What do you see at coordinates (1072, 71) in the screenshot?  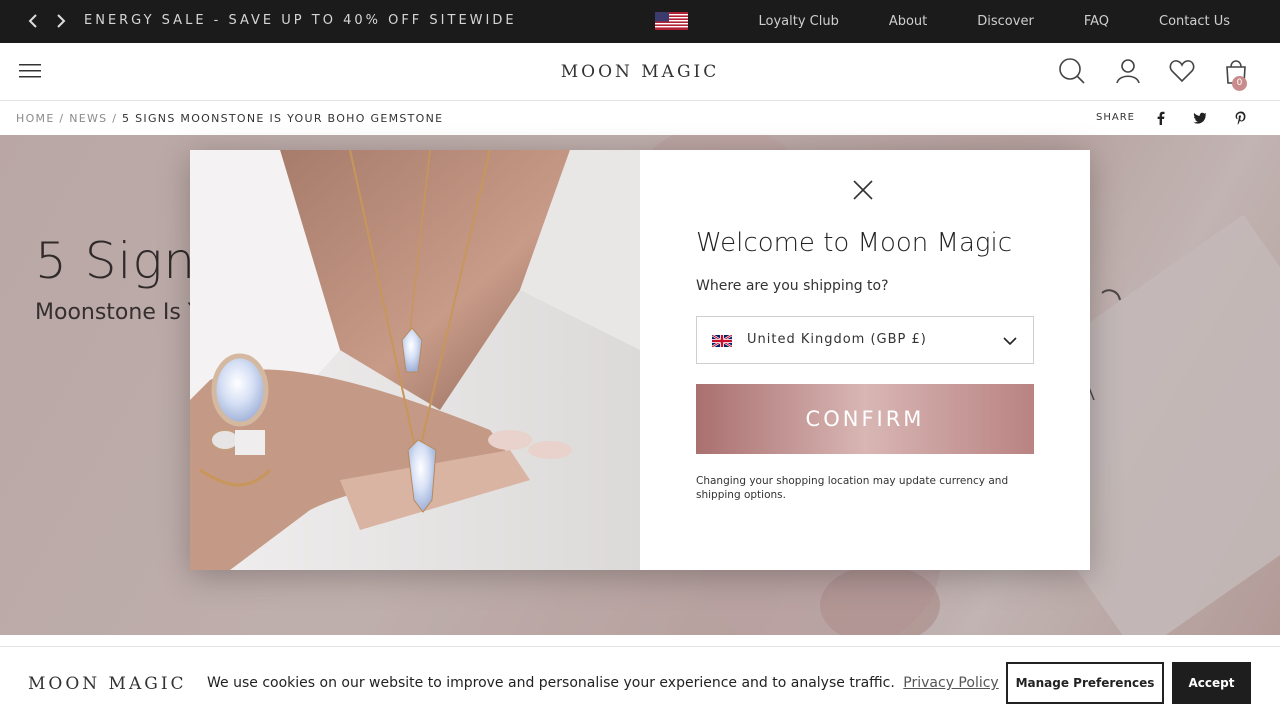 I see `search-icon` at bounding box center [1072, 71].